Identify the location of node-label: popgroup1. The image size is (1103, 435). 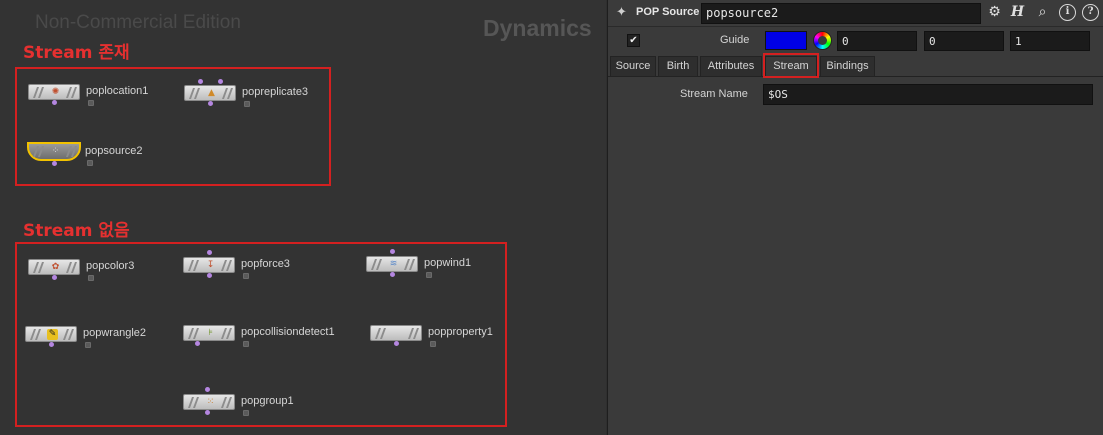
(267, 401).